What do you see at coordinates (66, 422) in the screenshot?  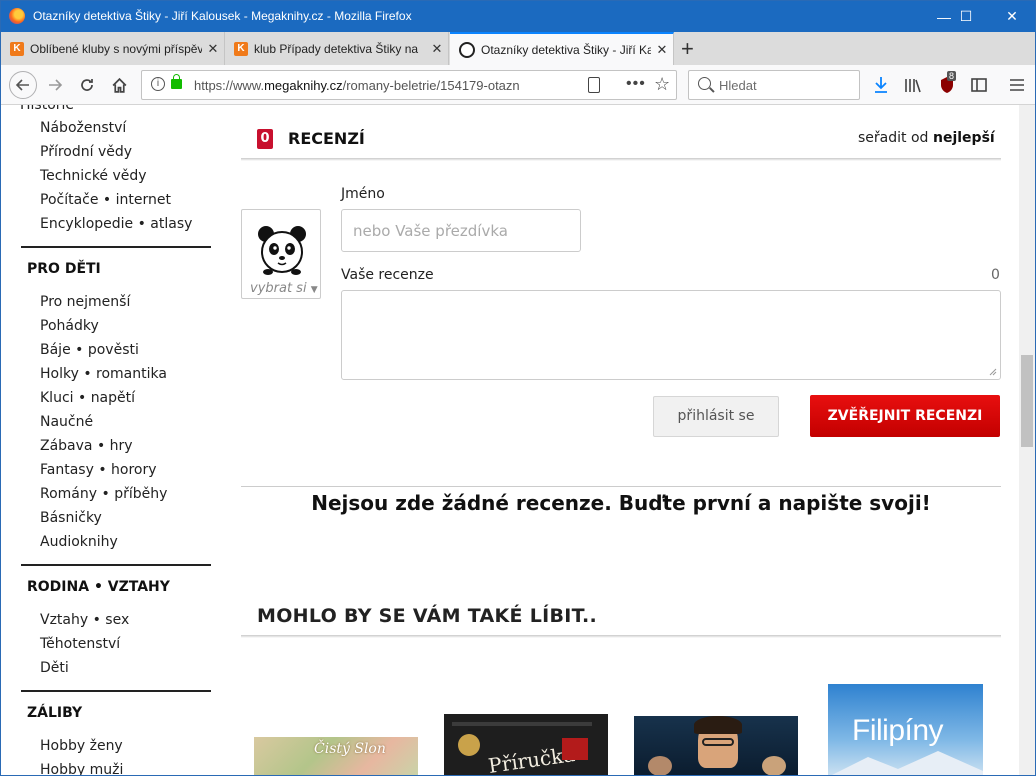 I see `sidebar-item-naucne: Naučné` at bounding box center [66, 422].